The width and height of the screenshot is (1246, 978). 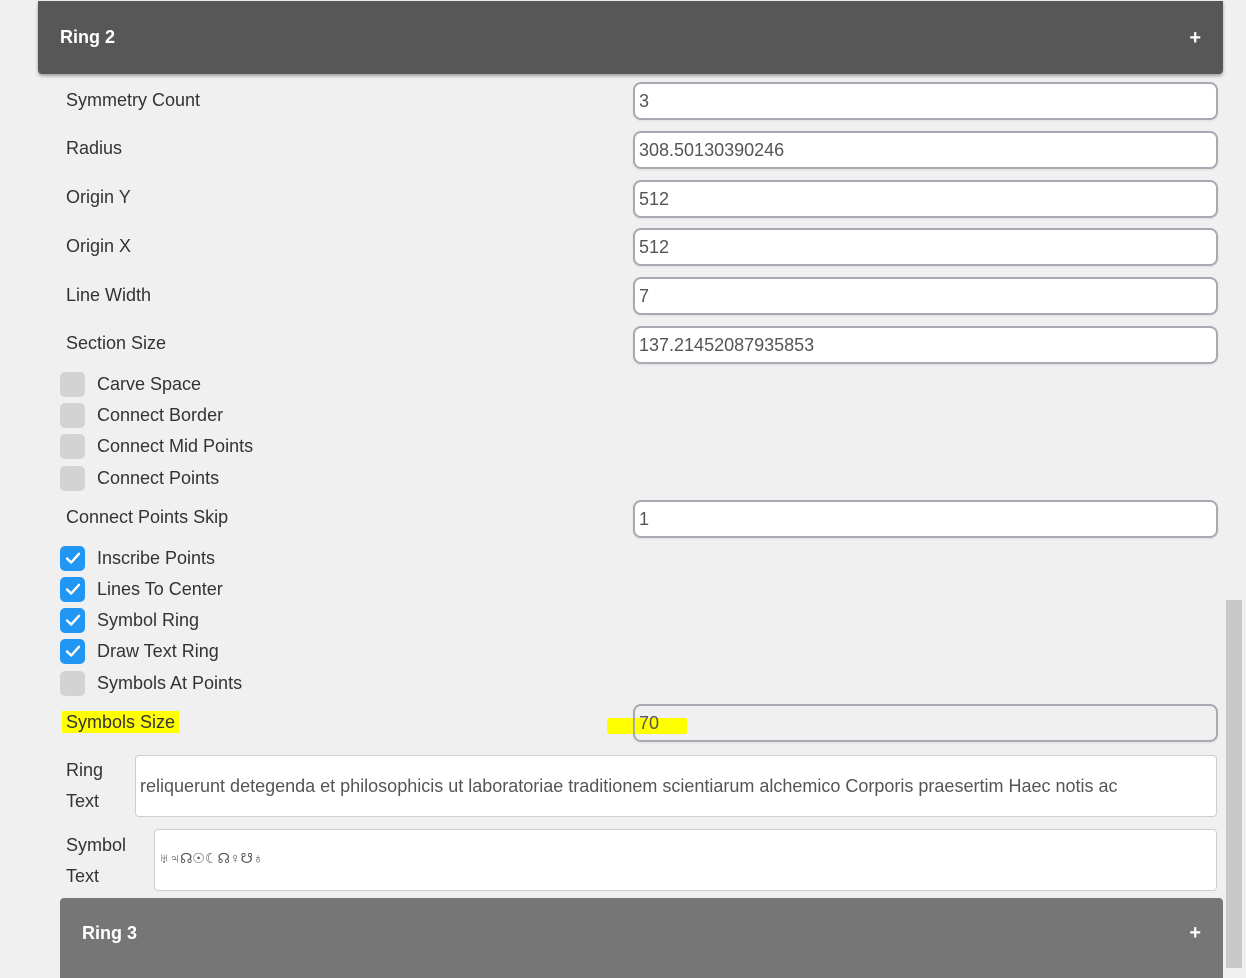 I want to click on symbols-size-label: Symbols Size, so click(x=121, y=722).